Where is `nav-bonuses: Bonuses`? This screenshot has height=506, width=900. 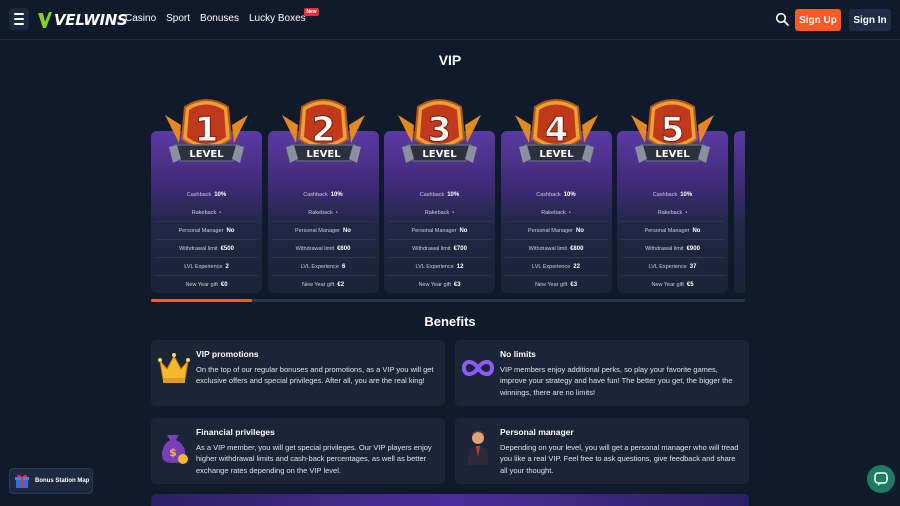
nav-bonuses: Bonuses is located at coordinates (219, 18).